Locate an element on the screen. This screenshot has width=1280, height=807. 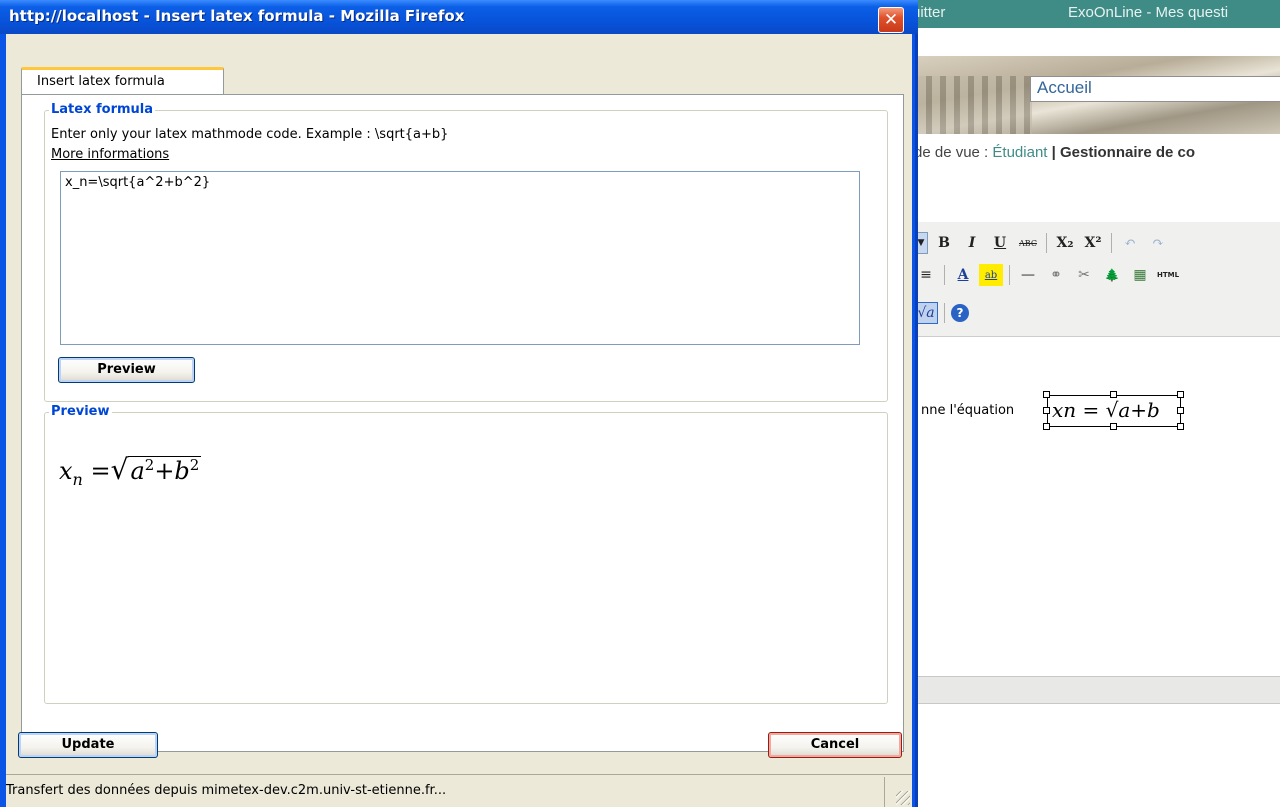
help-icon: ? is located at coordinates (960, 313).